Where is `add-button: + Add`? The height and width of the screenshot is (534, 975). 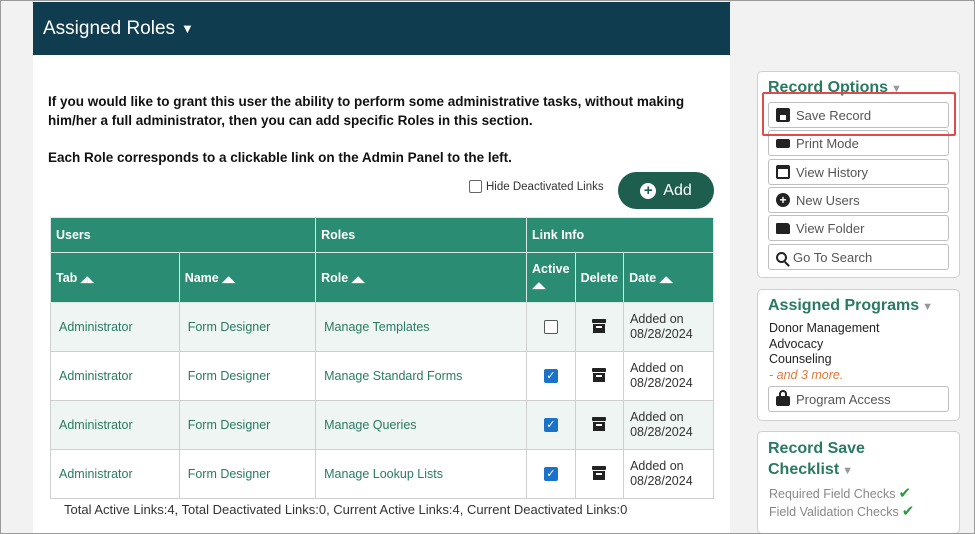
add-button: + Add is located at coordinates (666, 190).